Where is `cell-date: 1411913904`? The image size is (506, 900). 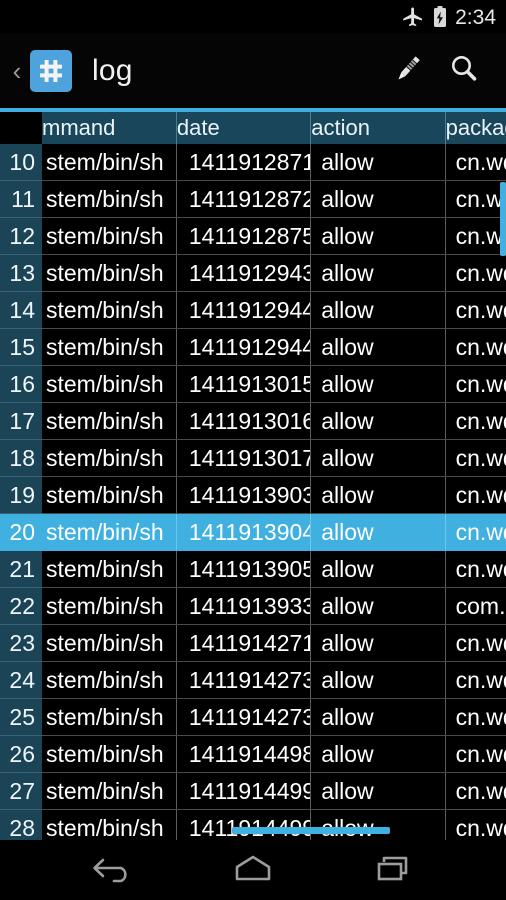 cell-date: 1411913904 is located at coordinates (244, 532).